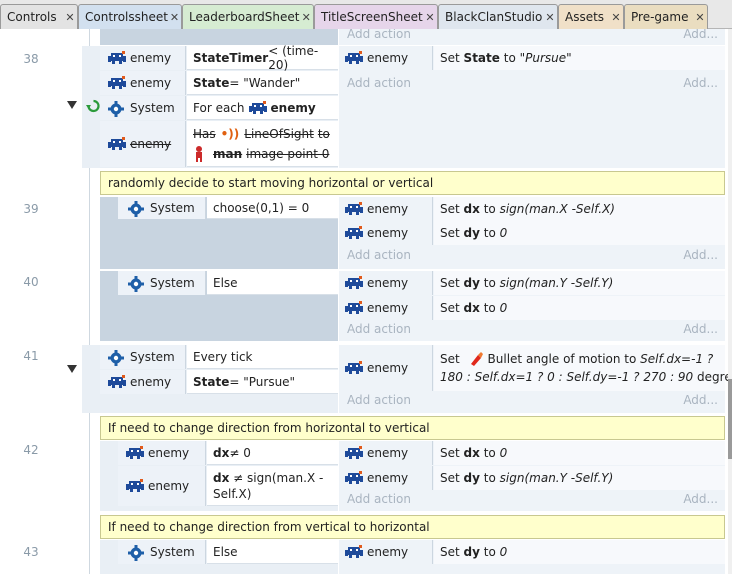  What do you see at coordinates (230, 133) in the screenshot?
I see `line-of-sight-icon: •))` at bounding box center [230, 133].